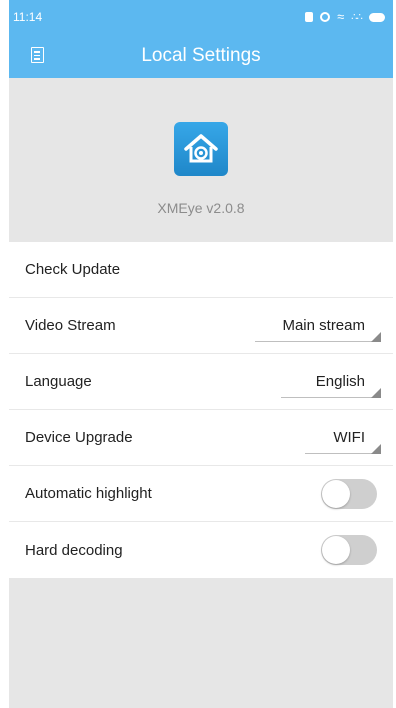 This screenshot has height=708, width=396. What do you see at coordinates (74, 550) in the screenshot?
I see `hard-decoding-label: Hard decoding` at bounding box center [74, 550].